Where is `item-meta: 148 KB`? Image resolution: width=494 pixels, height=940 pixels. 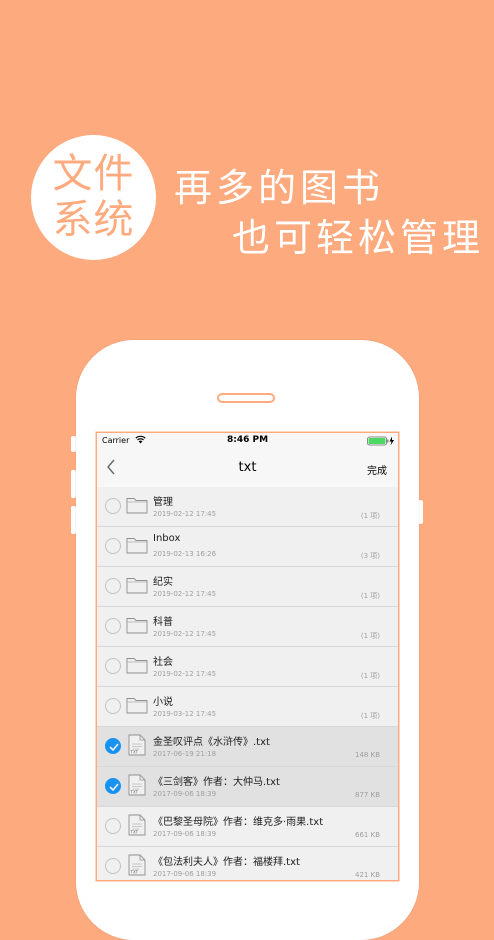 item-meta: 148 KB is located at coordinates (367, 755).